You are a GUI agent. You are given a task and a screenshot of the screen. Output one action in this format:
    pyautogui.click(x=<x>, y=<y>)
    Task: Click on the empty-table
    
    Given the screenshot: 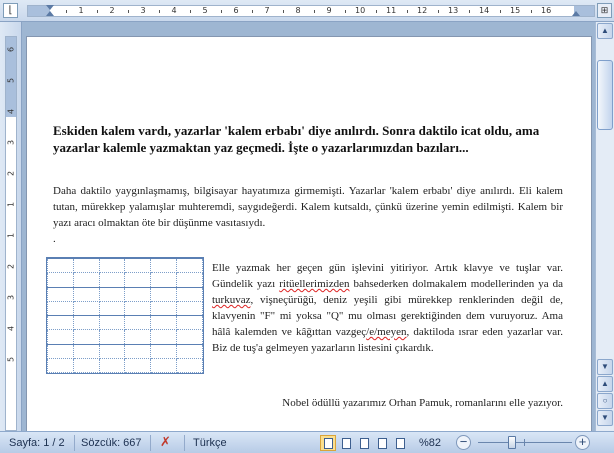 What is the action you would take?
    pyautogui.click(x=125, y=315)
    